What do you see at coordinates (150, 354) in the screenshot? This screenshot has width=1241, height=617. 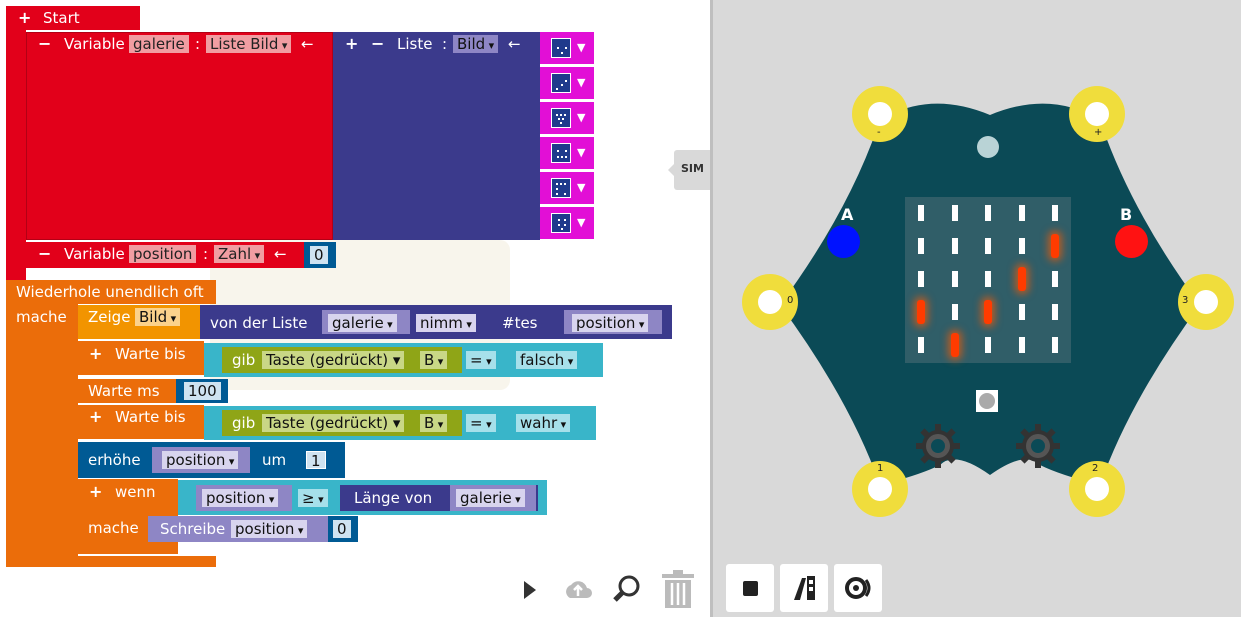 I see `wait-until-label: Warte bis` at bounding box center [150, 354].